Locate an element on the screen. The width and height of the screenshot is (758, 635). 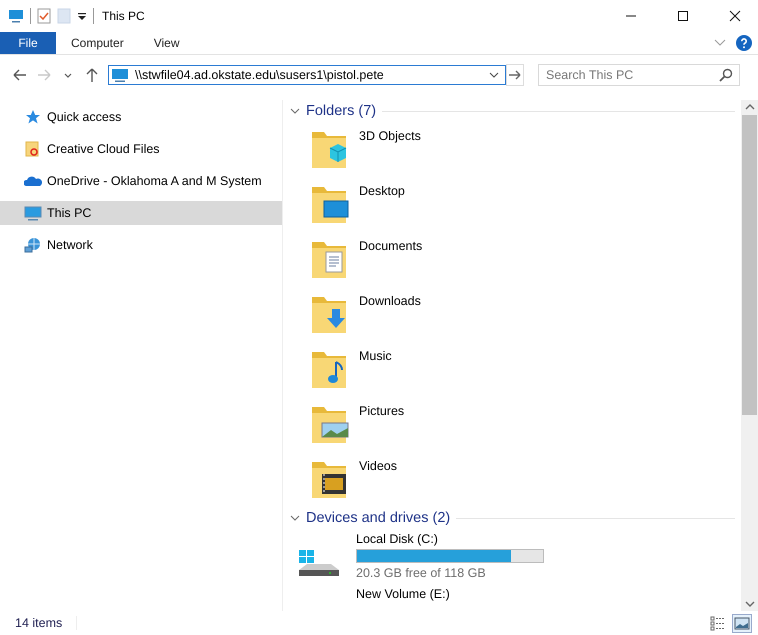
ribbon-tab: View is located at coordinates (166, 43).